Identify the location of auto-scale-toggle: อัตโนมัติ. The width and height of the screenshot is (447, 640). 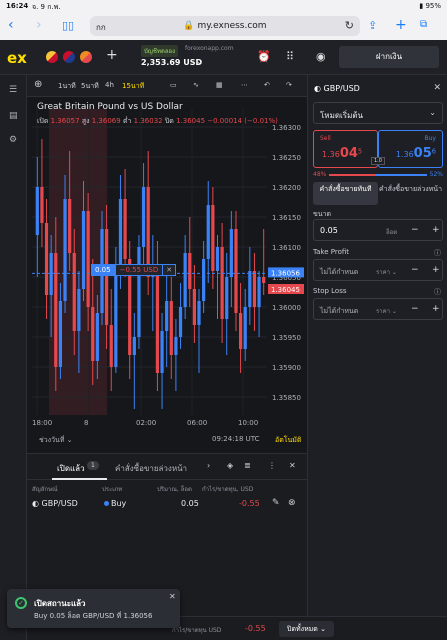
(288, 440).